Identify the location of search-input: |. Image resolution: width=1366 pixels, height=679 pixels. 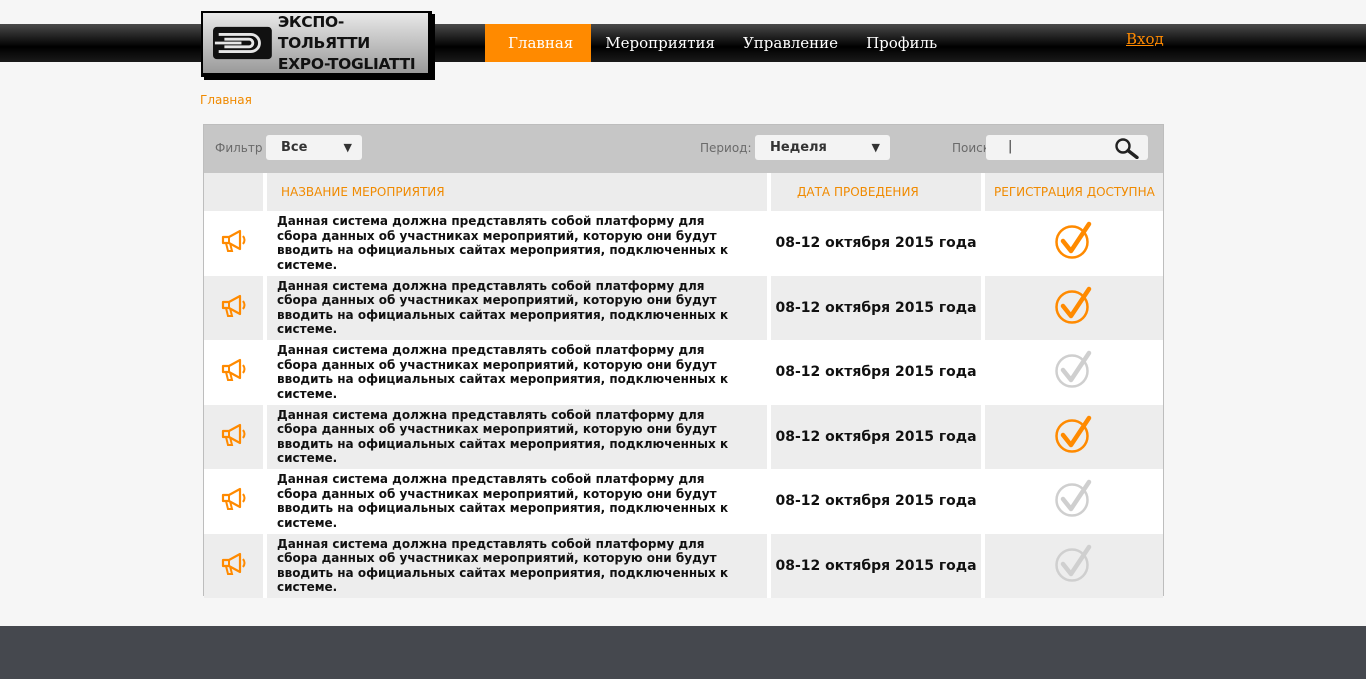
(1067, 147).